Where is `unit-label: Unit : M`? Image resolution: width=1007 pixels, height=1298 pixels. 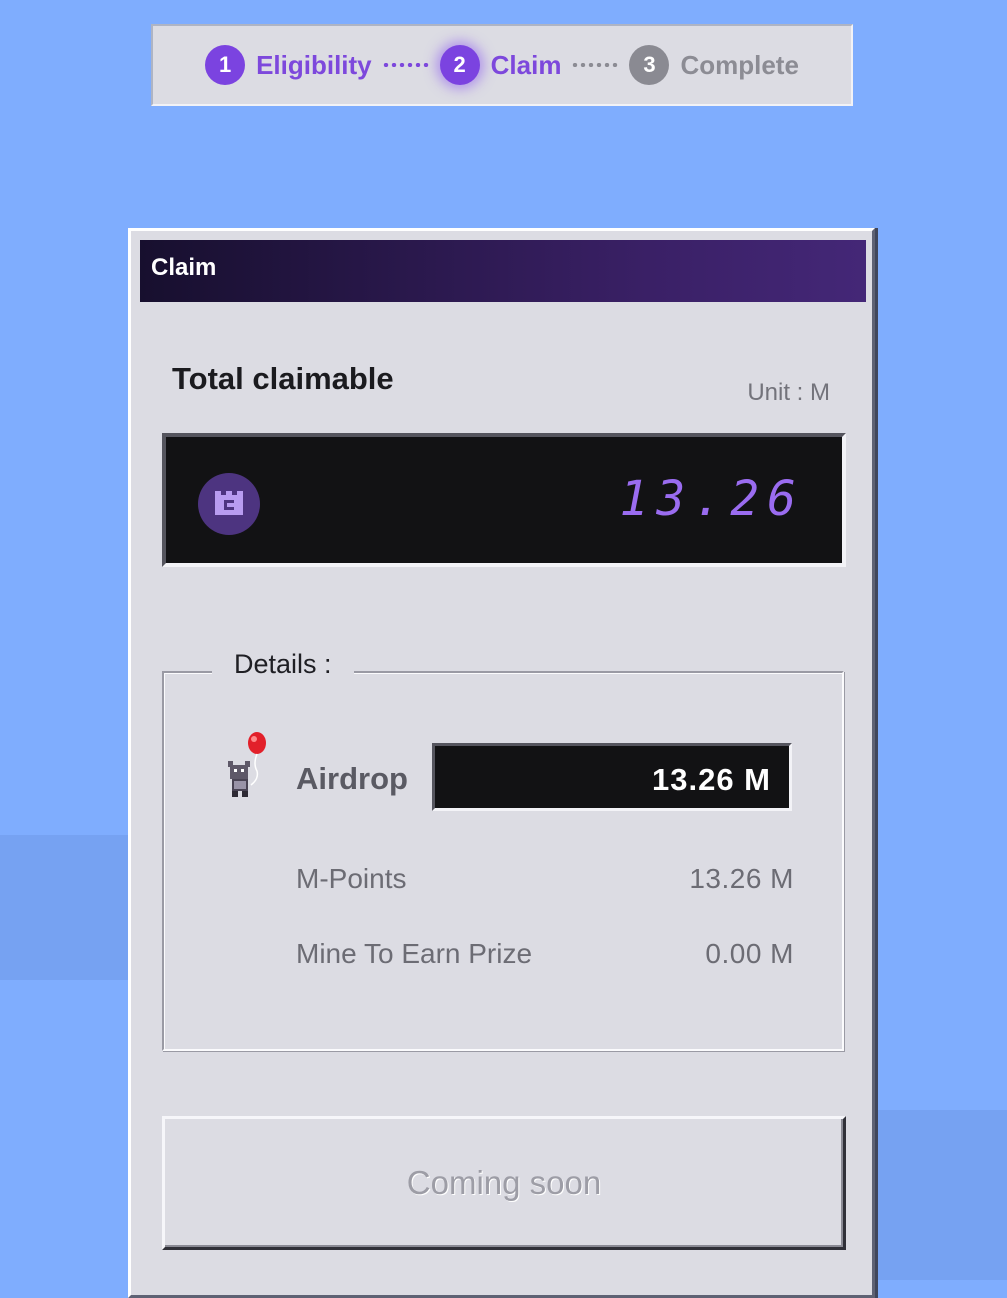 unit-label: Unit : M is located at coordinates (788, 392).